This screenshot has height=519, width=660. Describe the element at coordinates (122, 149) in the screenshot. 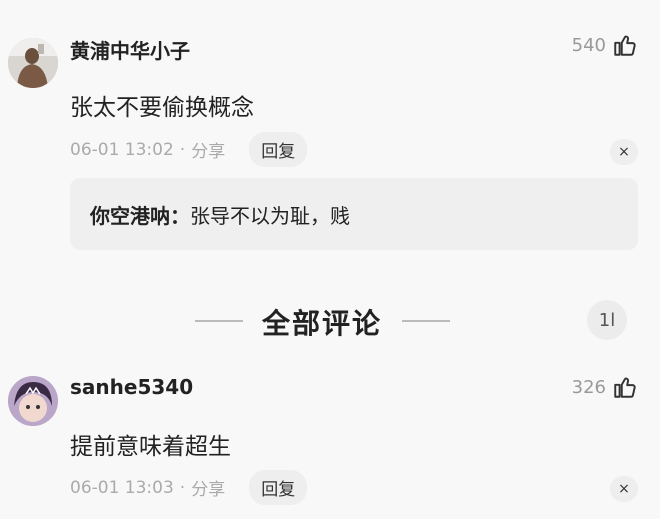

I see `timestamp: 06-01 13:02` at that location.